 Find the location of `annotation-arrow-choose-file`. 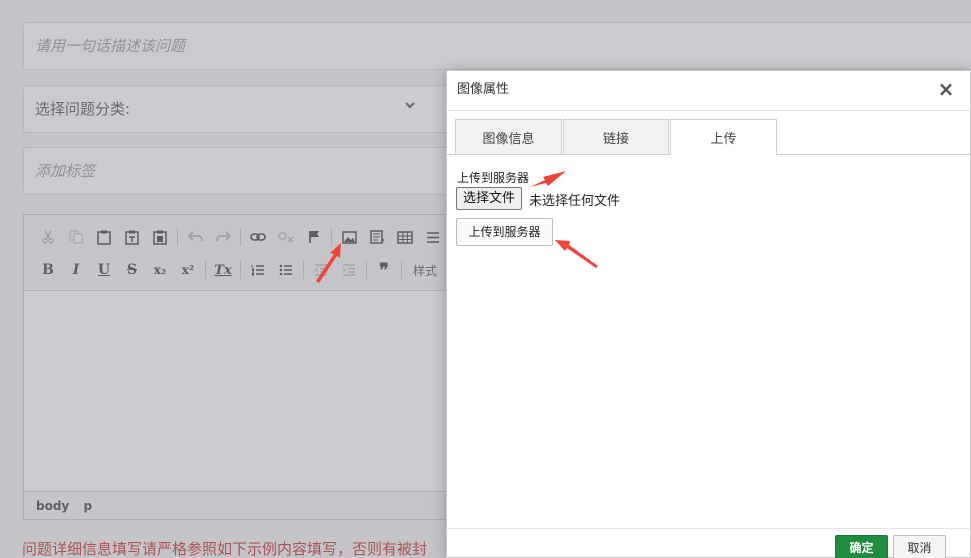

annotation-arrow-choose-file is located at coordinates (548, 179).